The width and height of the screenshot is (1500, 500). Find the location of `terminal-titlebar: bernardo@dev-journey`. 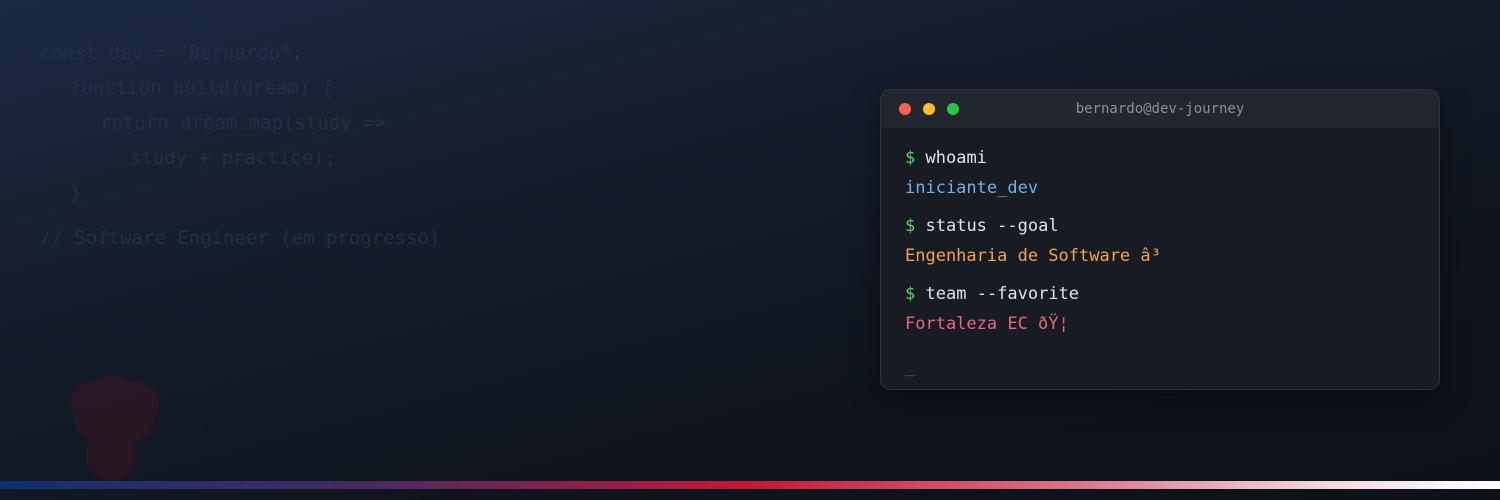

terminal-titlebar: bernardo@dev-journey is located at coordinates (1160, 109).